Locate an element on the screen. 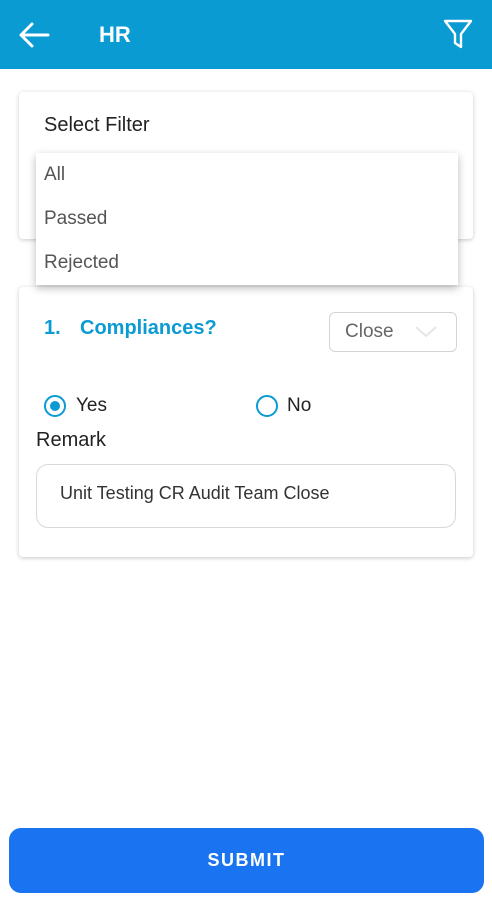 This screenshot has width=492, height=900. app-bar: HR is located at coordinates (246, 34).